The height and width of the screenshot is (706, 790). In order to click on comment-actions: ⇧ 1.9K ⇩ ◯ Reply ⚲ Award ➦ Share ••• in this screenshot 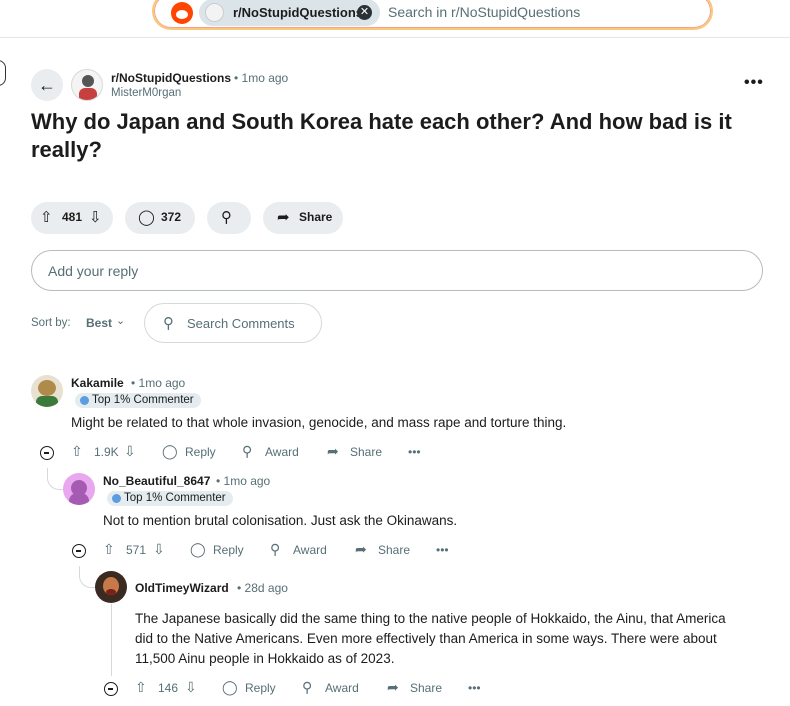, I will do `click(251, 453)`.